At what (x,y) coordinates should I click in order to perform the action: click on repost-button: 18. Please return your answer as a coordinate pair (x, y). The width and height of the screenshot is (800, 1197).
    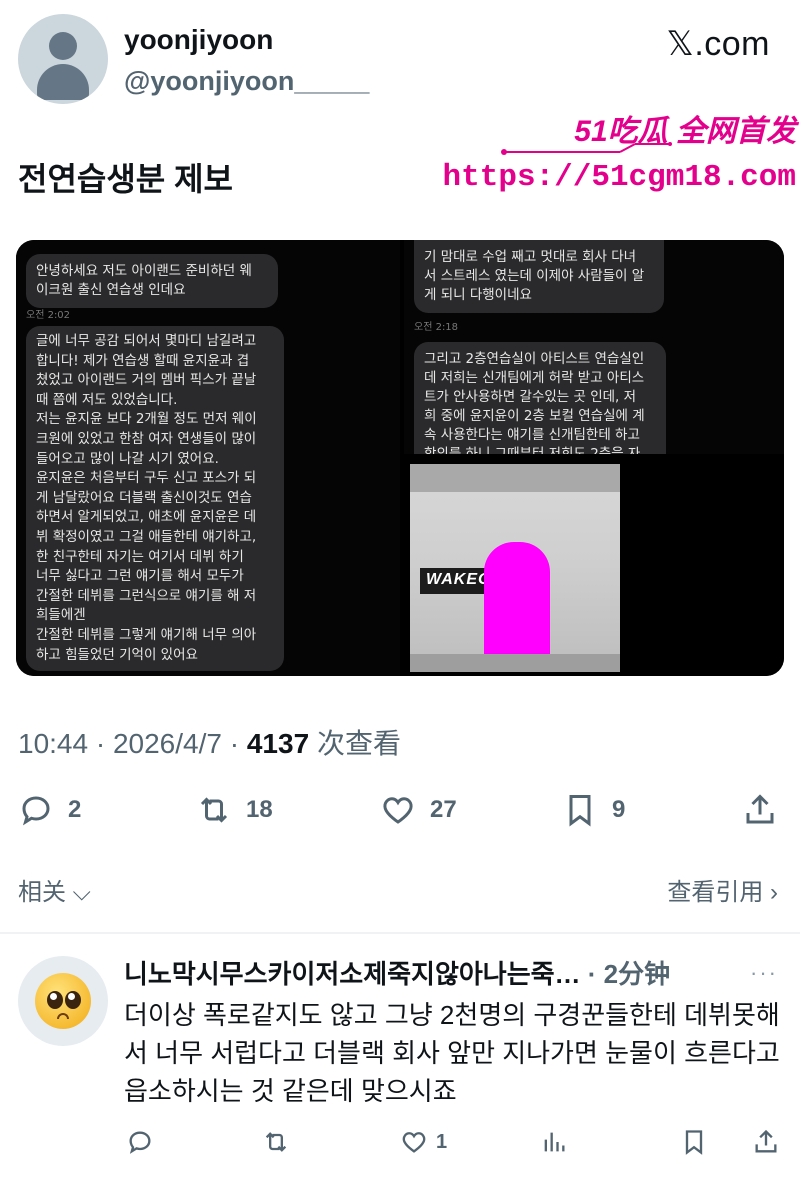
    Looking at the image, I should click on (234, 810).